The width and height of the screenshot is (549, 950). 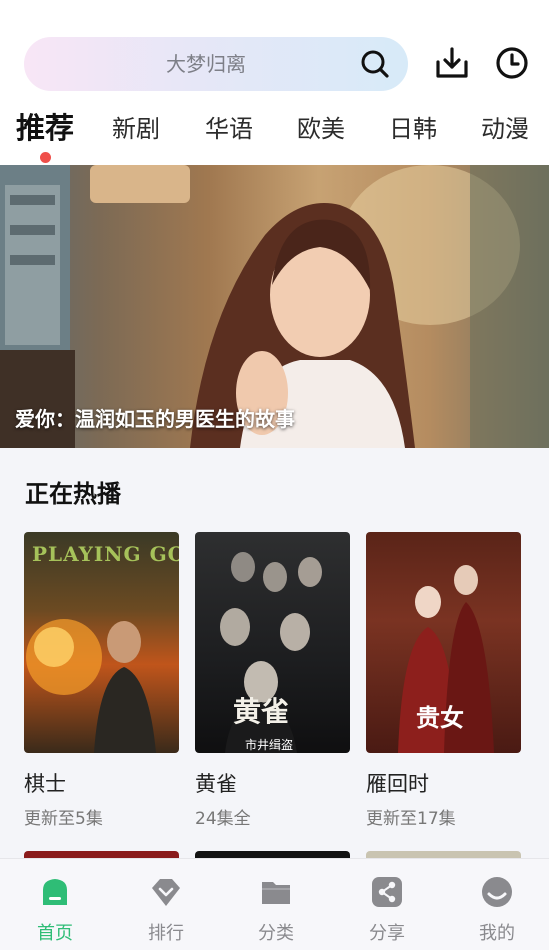 I want to click on poster-title-text: 黄雀, so click(x=261, y=711).